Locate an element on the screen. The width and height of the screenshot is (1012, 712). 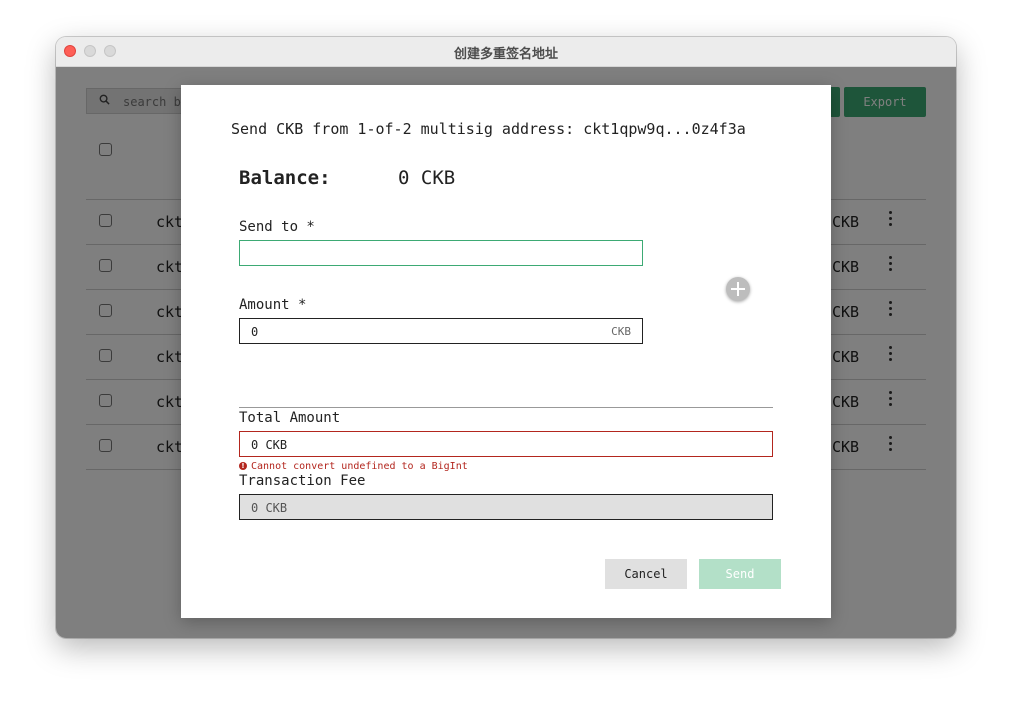
error-icon: ! is located at coordinates (243, 466).